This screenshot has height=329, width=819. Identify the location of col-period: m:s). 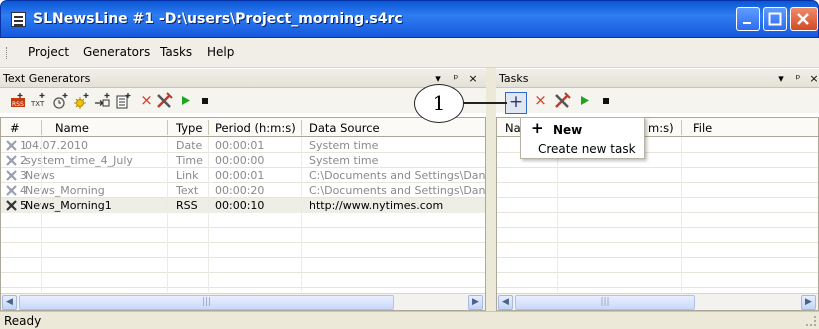
(661, 128).